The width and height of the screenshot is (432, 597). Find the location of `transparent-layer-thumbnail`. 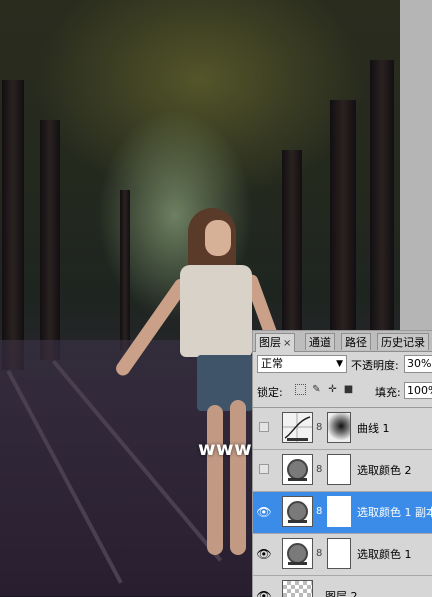

transparent-layer-thumbnail is located at coordinates (297, 588).